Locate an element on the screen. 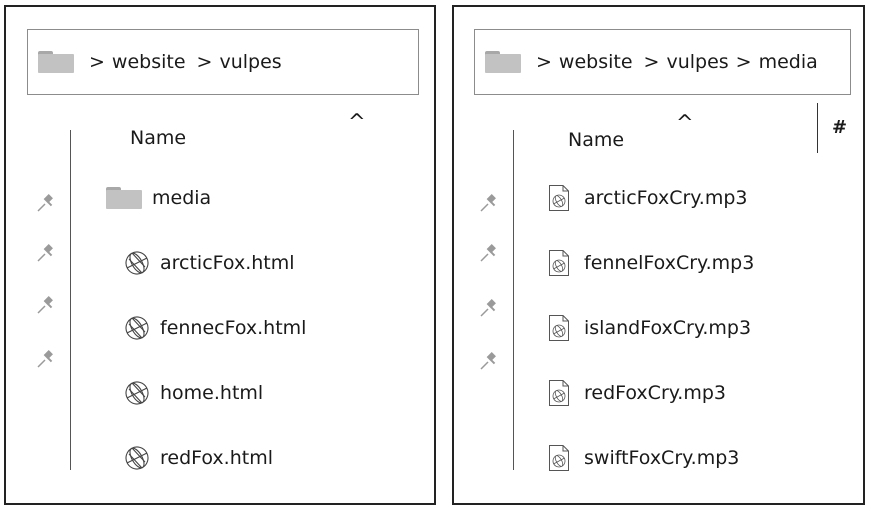 The height and width of the screenshot is (505, 869). item-label: swiftFoxCry.mp3 is located at coordinates (662, 458).